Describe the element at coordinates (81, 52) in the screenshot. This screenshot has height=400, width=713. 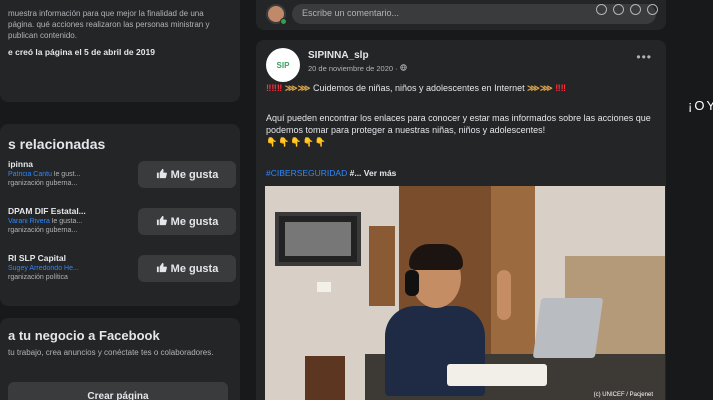
I see `page-created-date: e creó la página el 5 de abril de 2019` at that location.